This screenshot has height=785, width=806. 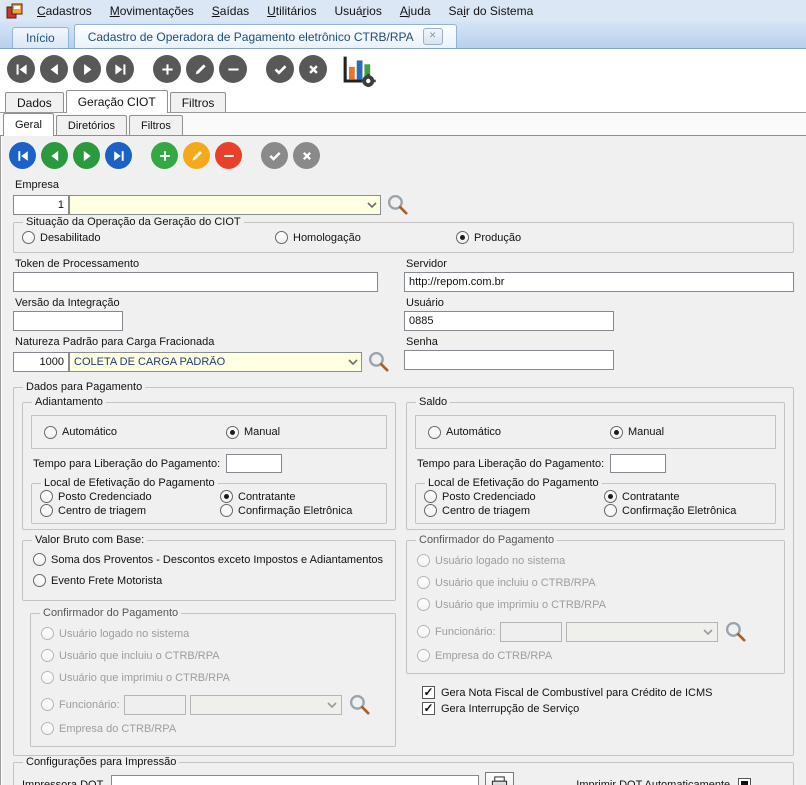 What do you see at coordinates (148, 237) in the screenshot?
I see `radio-desabilitado: Desabilitado` at bounding box center [148, 237].